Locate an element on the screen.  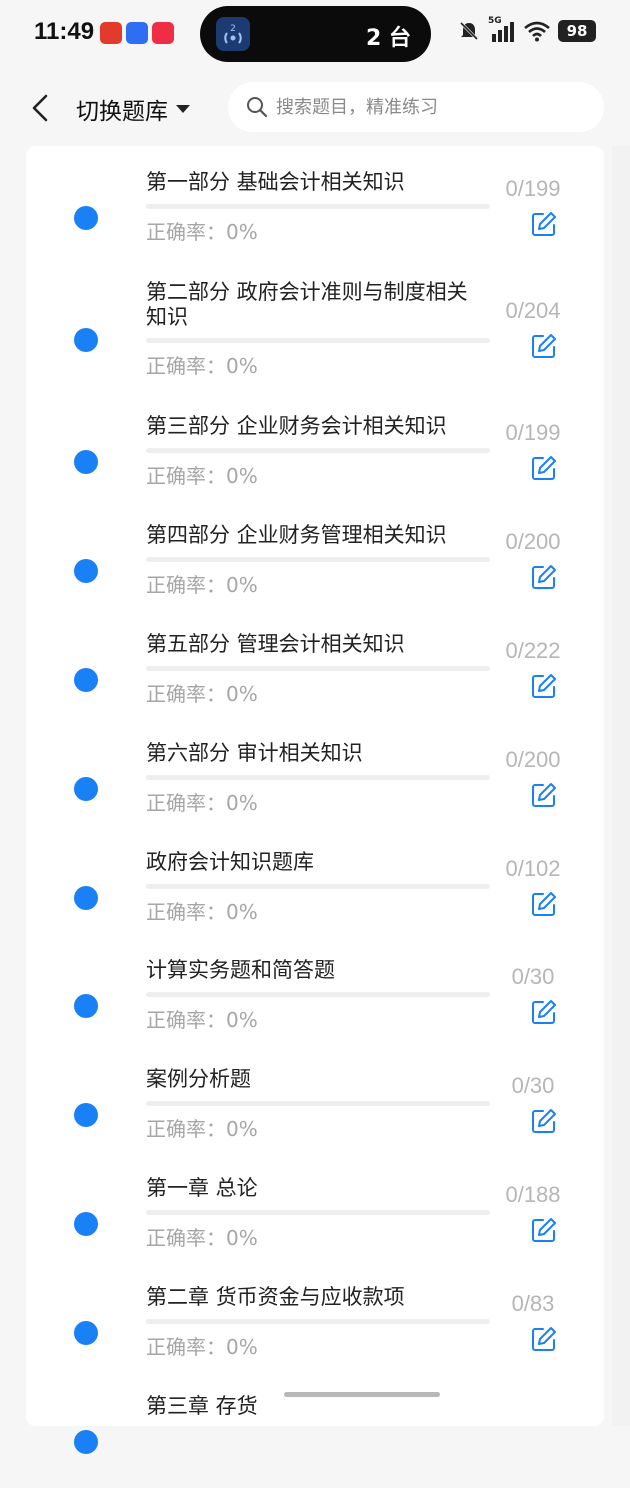
bell-muted-icon is located at coordinates (469, 31).